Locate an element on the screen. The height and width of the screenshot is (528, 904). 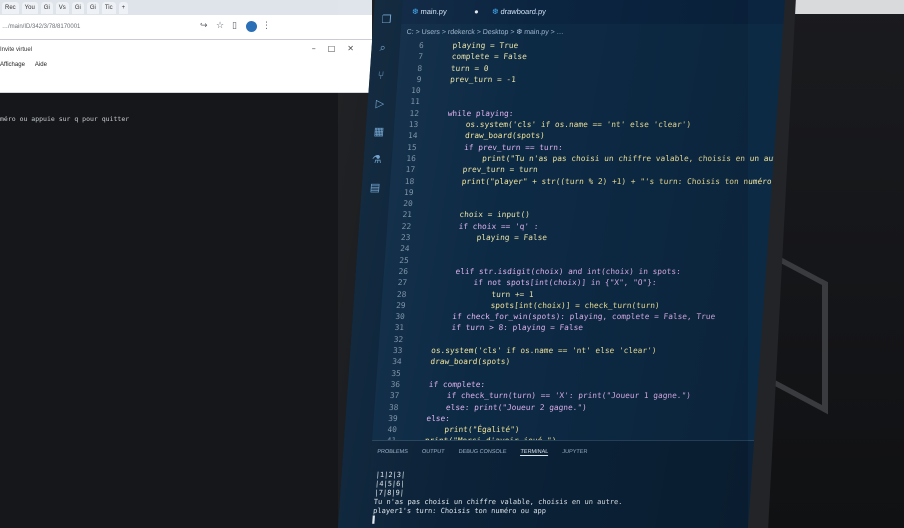
code-line: 11 is located at coordinates (587, 101).